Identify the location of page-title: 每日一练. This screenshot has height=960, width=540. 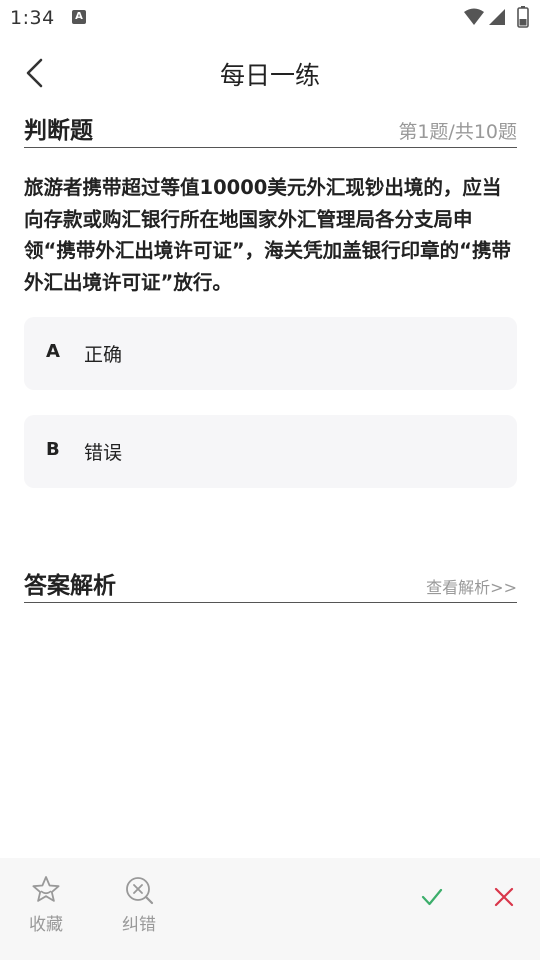
(269, 75).